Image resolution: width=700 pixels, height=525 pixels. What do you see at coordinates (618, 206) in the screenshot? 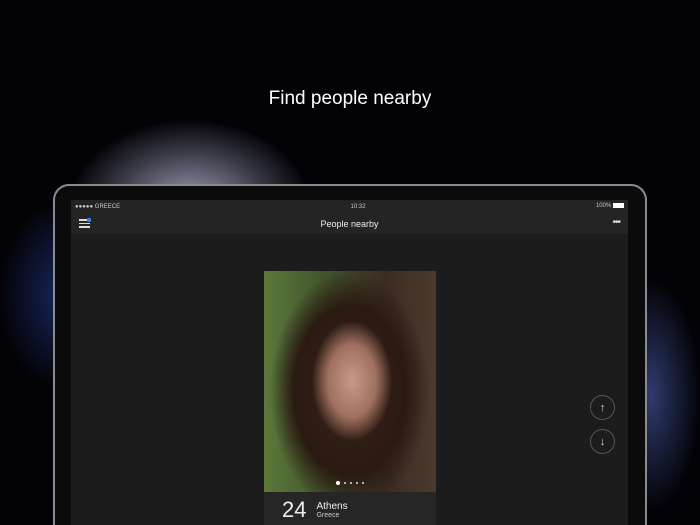
I see `battery-icon` at bounding box center [618, 206].